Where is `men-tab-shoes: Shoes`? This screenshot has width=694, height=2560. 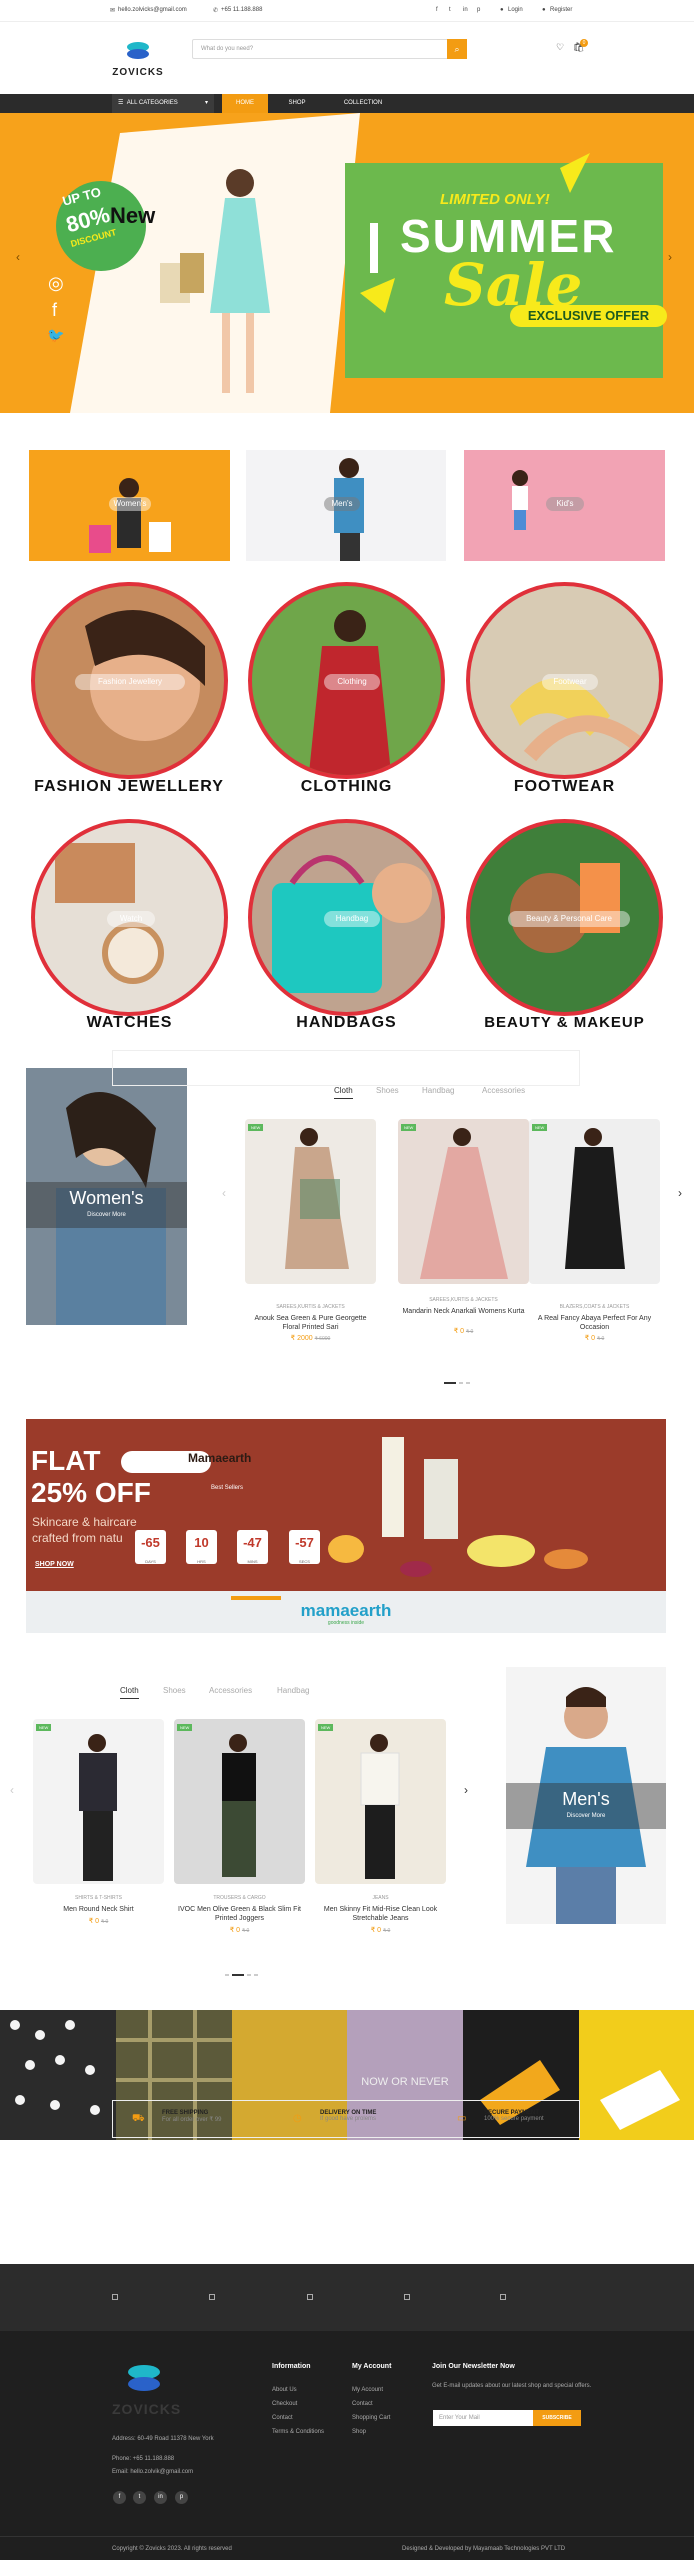
men-tab-shoes: Shoes is located at coordinates (174, 1690).